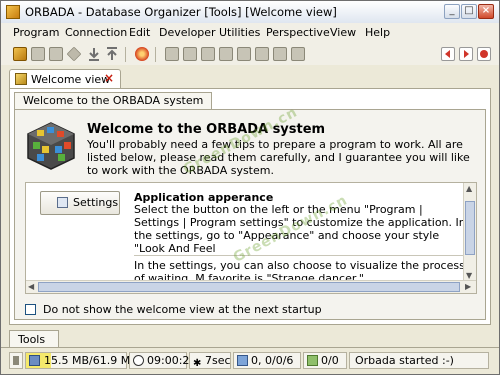 The width and height of the screenshot is (500, 375). What do you see at coordinates (74, 54) in the screenshot?
I see `diamond-icon` at bounding box center [74, 54].